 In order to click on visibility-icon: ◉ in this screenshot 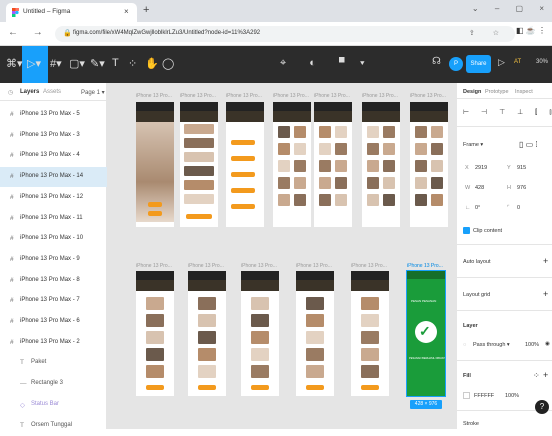, I will do `click(547, 344)`.